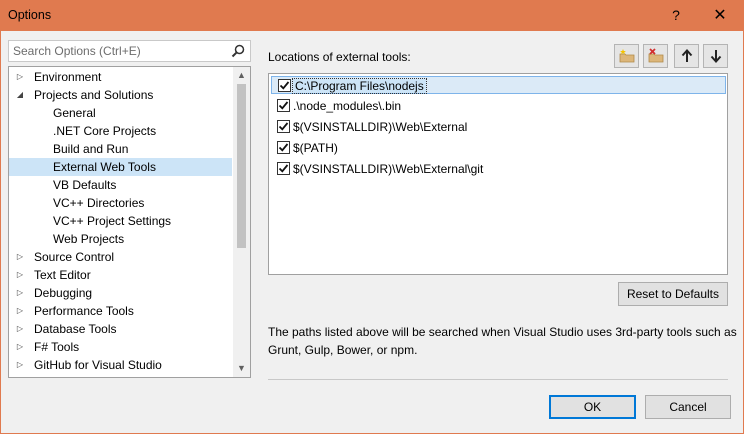  What do you see at coordinates (63, 293) in the screenshot?
I see `tree-item-label: Debugging` at bounding box center [63, 293].